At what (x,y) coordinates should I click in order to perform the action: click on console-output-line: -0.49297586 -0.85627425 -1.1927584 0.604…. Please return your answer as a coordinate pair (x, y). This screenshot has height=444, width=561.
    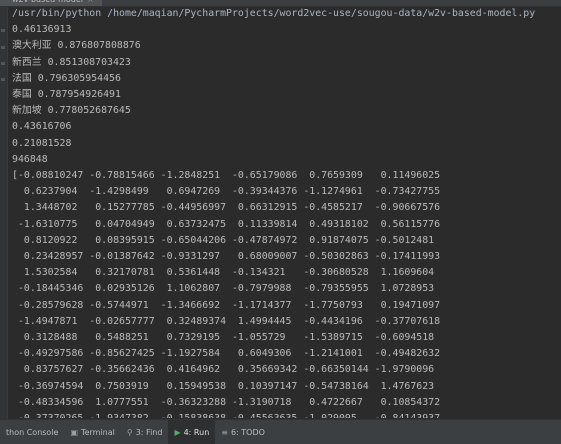
    Looking at the image, I should click on (226, 354).